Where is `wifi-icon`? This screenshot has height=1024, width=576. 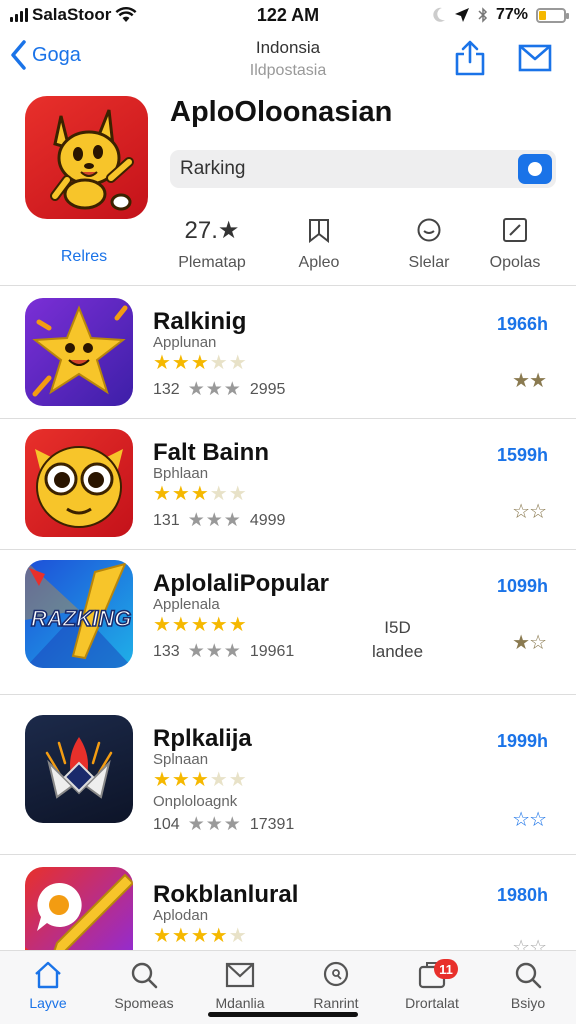
wifi-icon is located at coordinates (126, 14).